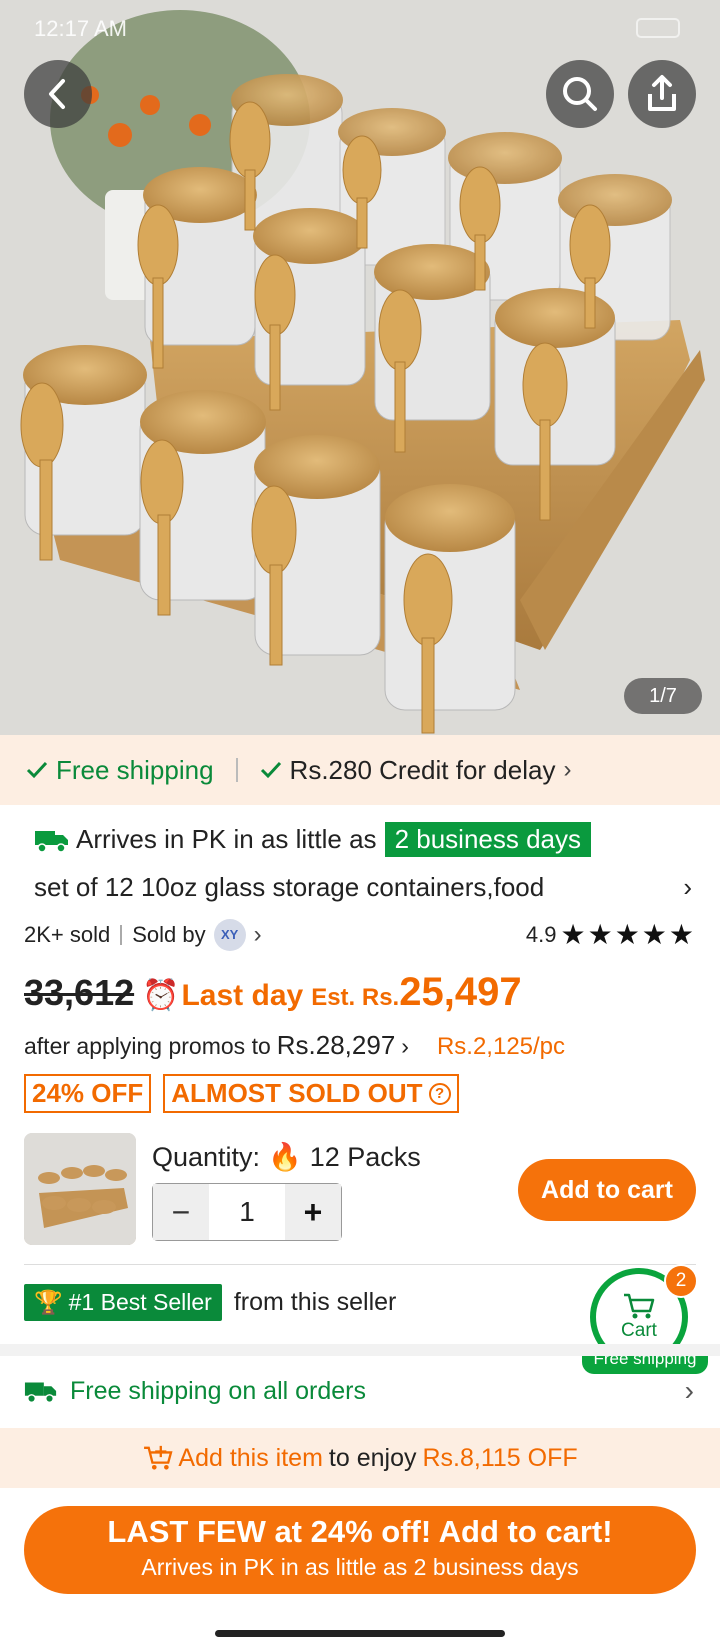 This screenshot has height=1650, width=720. I want to click on help-icon: ?, so click(439, 1093).